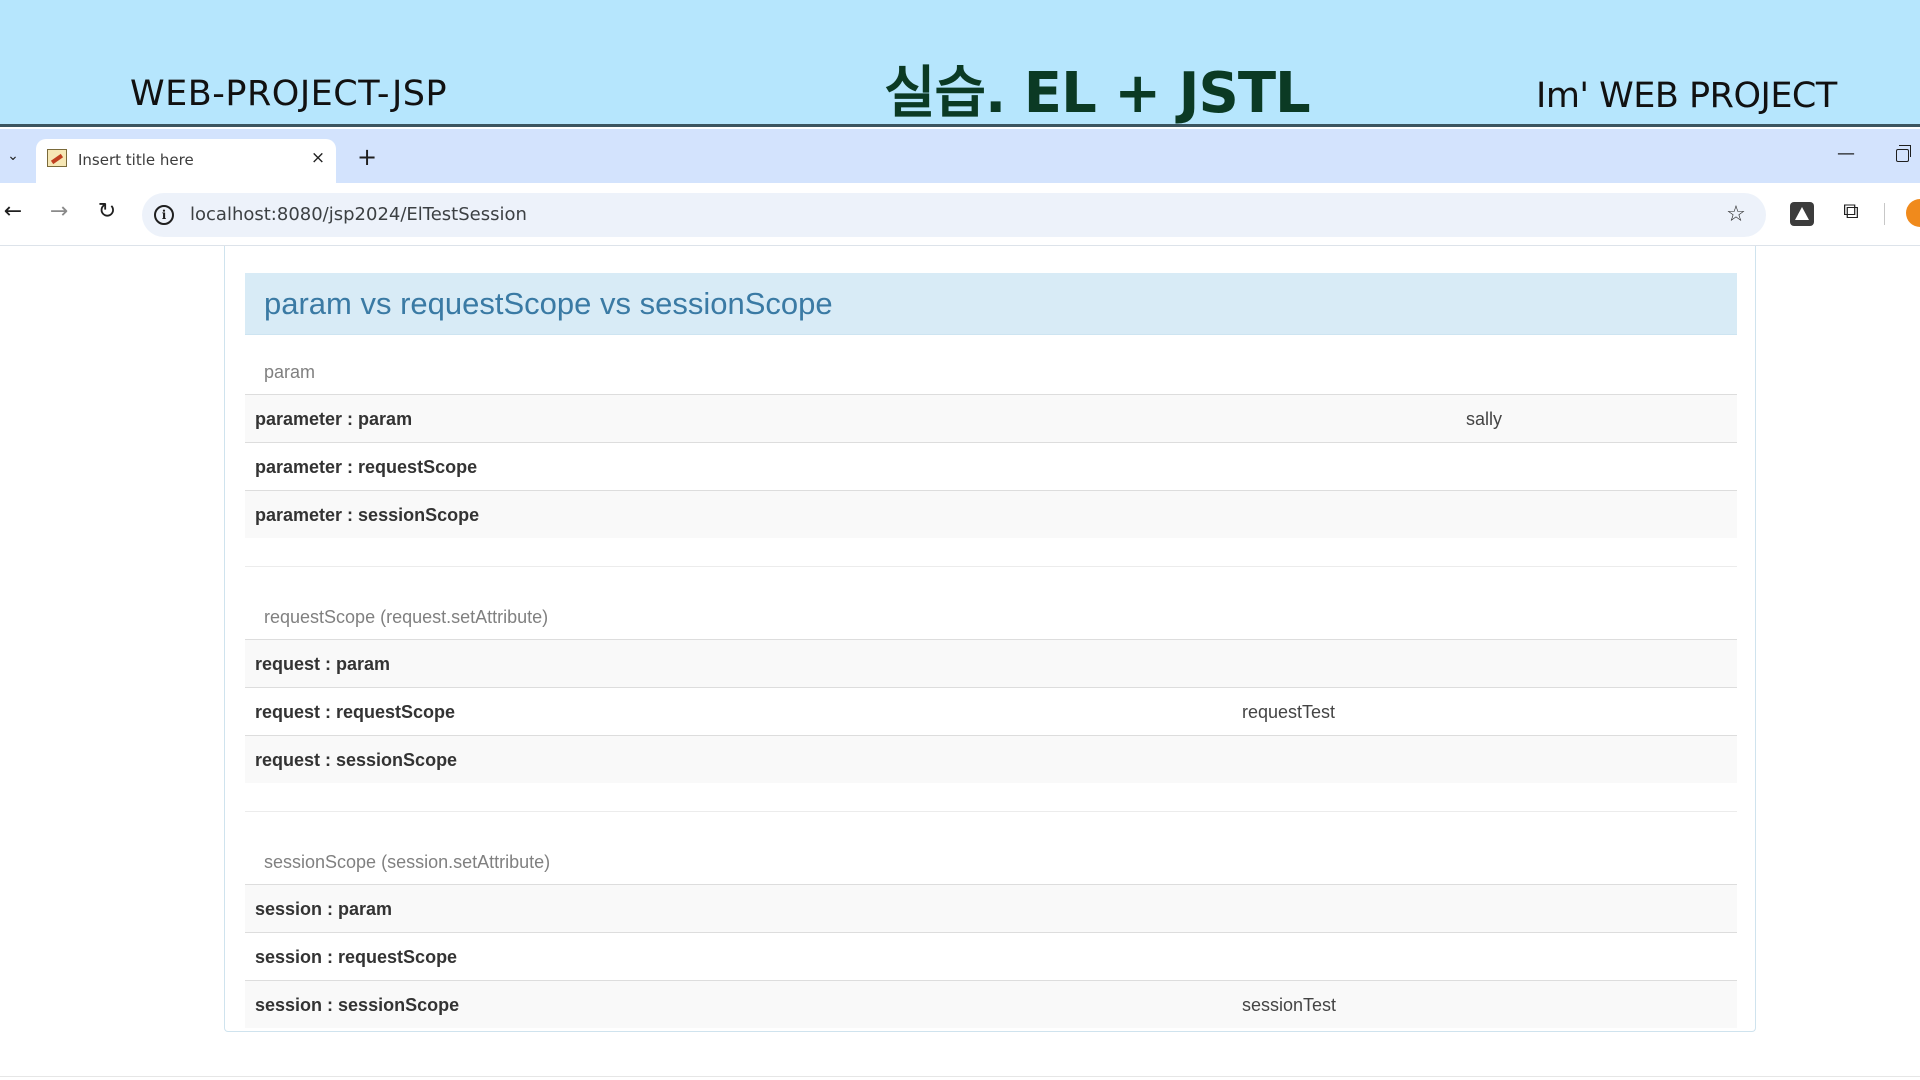  Describe the element at coordinates (991, 1004) in the screenshot. I see `table-row: session : sessionScope sessionTest` at that location.